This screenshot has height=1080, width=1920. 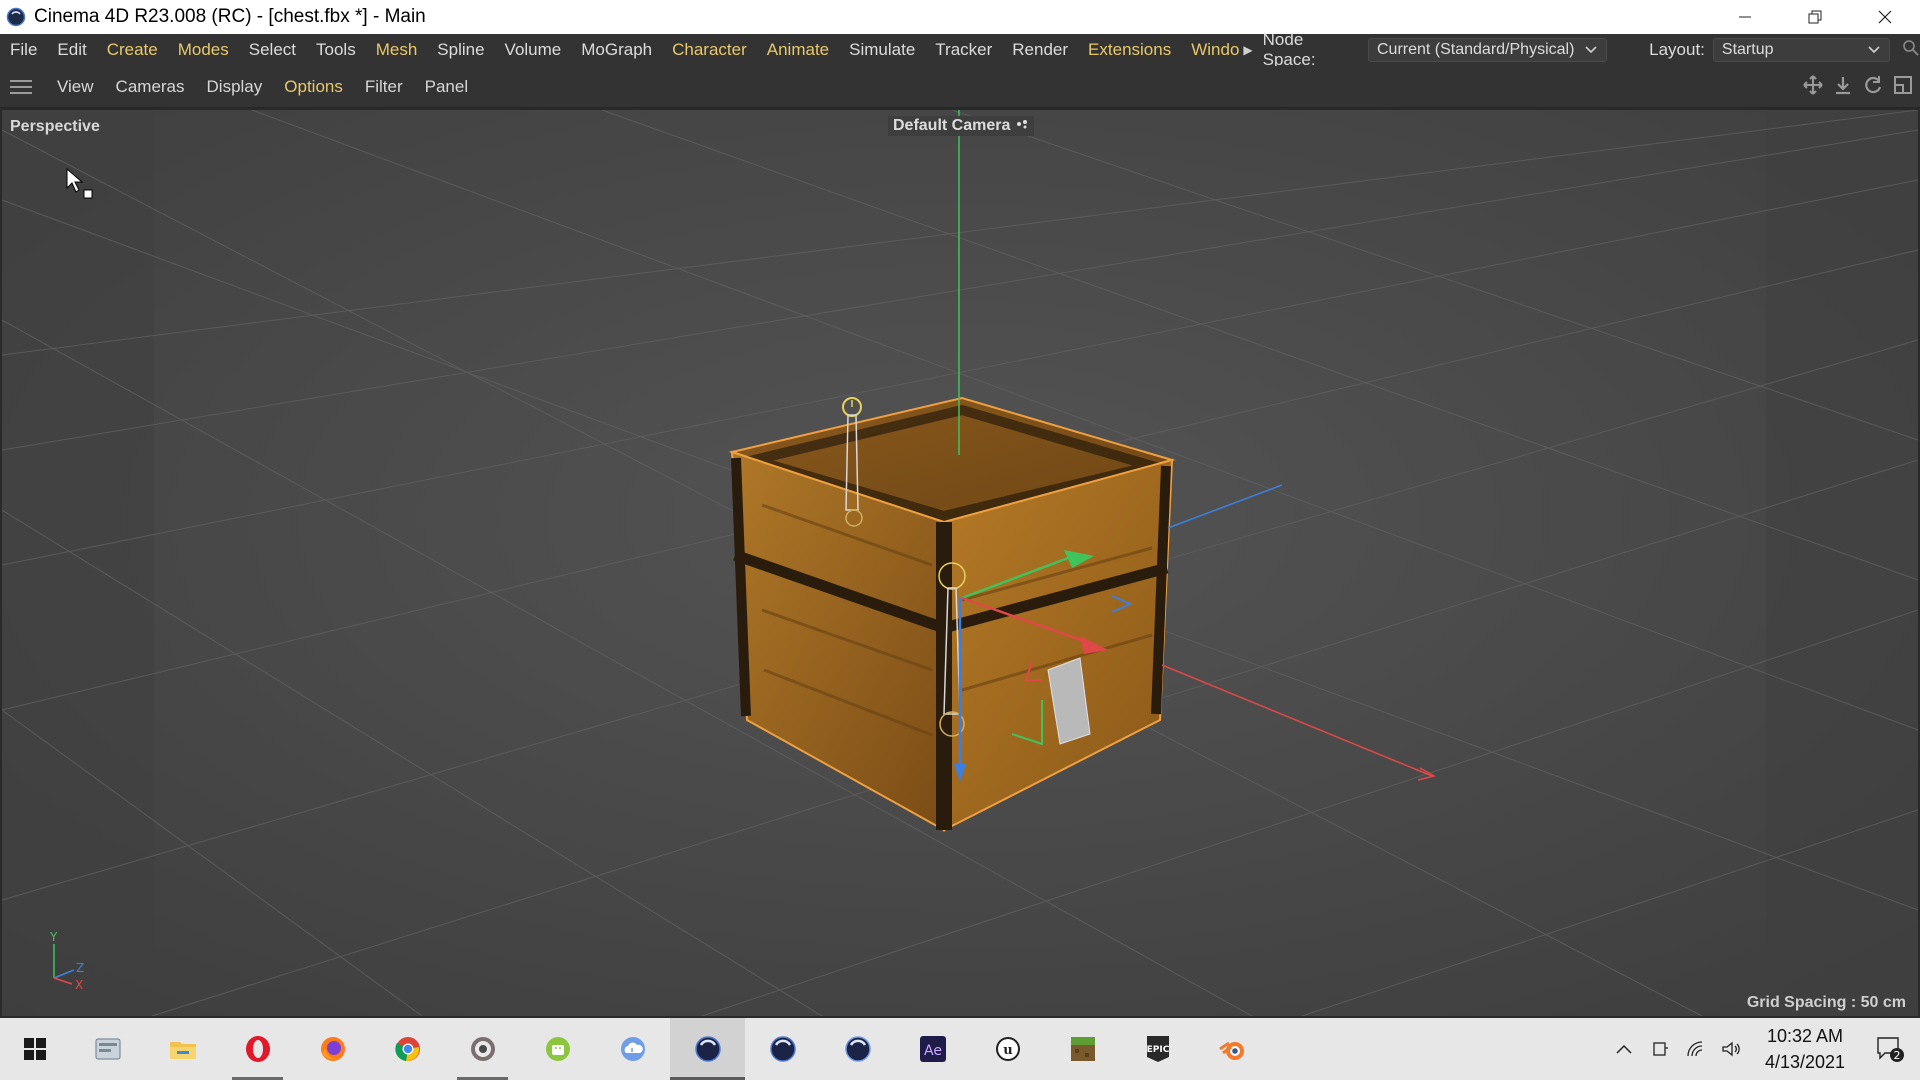 I want to click on node-space-dropdown: Current (Standard/Physical), so click(x=1487, y=50).